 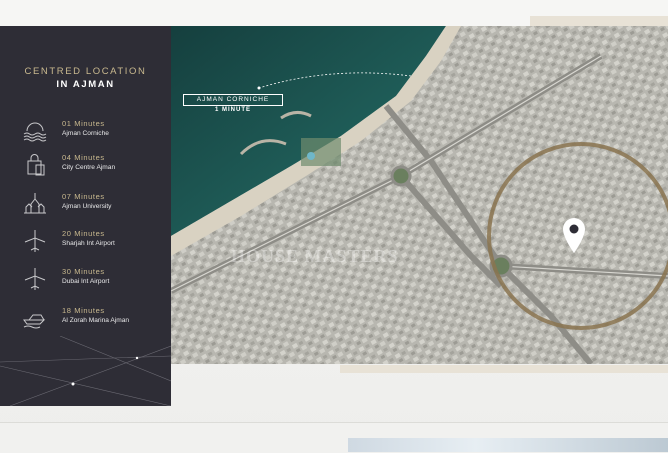 I want to click on location-item-sharjah-airport: 20 Minutes Sharjah Int Airport, so click(x=94, y=242).